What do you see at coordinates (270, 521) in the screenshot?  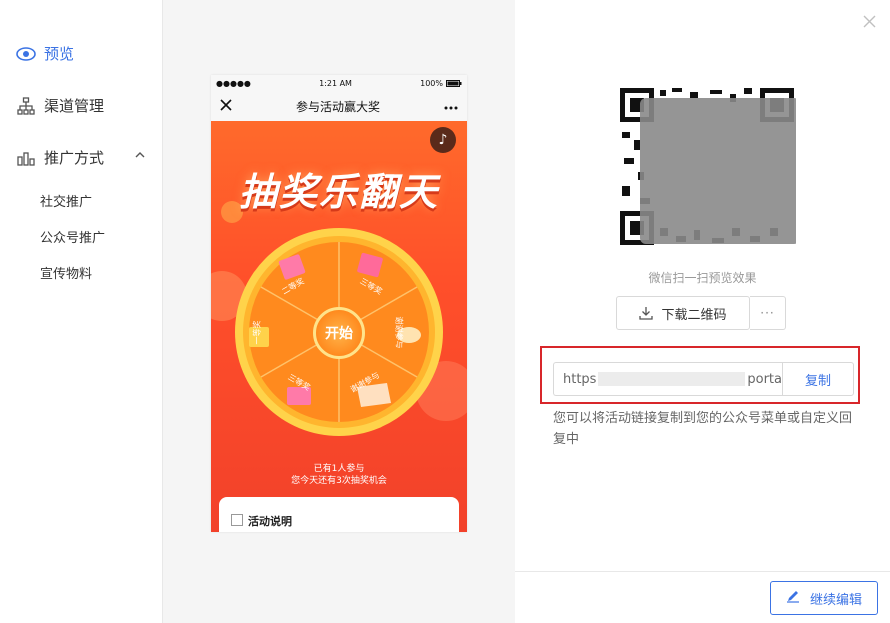 I see `card-title: 活动说明` at bounding box center [270, 521].